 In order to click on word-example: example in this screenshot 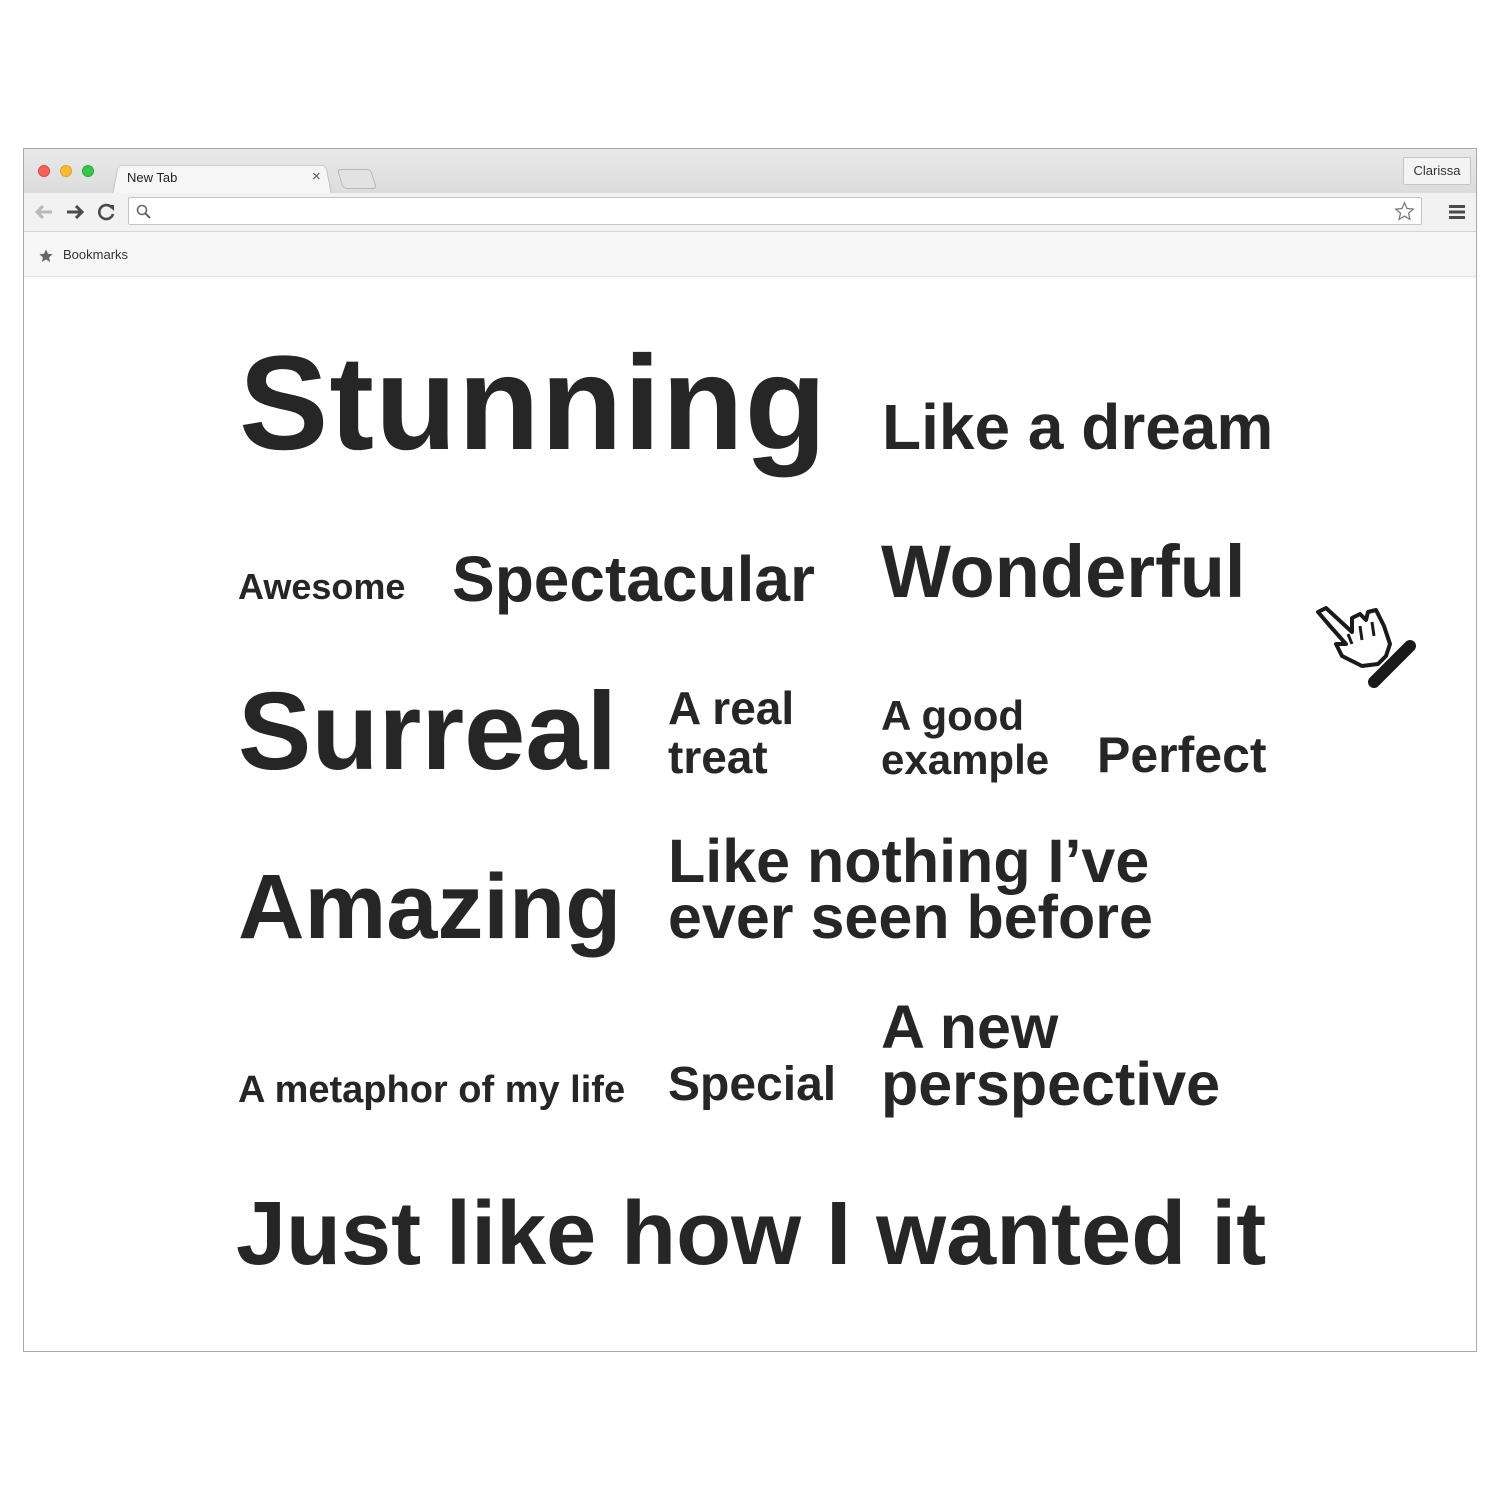, I will do `click(965, 759)`.